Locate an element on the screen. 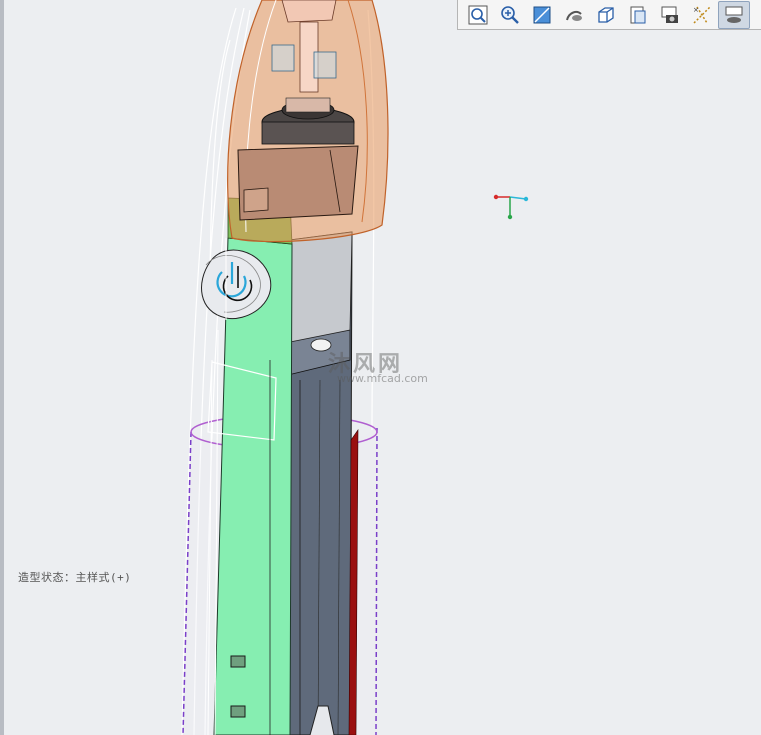 The height and width of the screenshot is (735, 761). zoom-fit-icon is located at coordinates (478, 14).